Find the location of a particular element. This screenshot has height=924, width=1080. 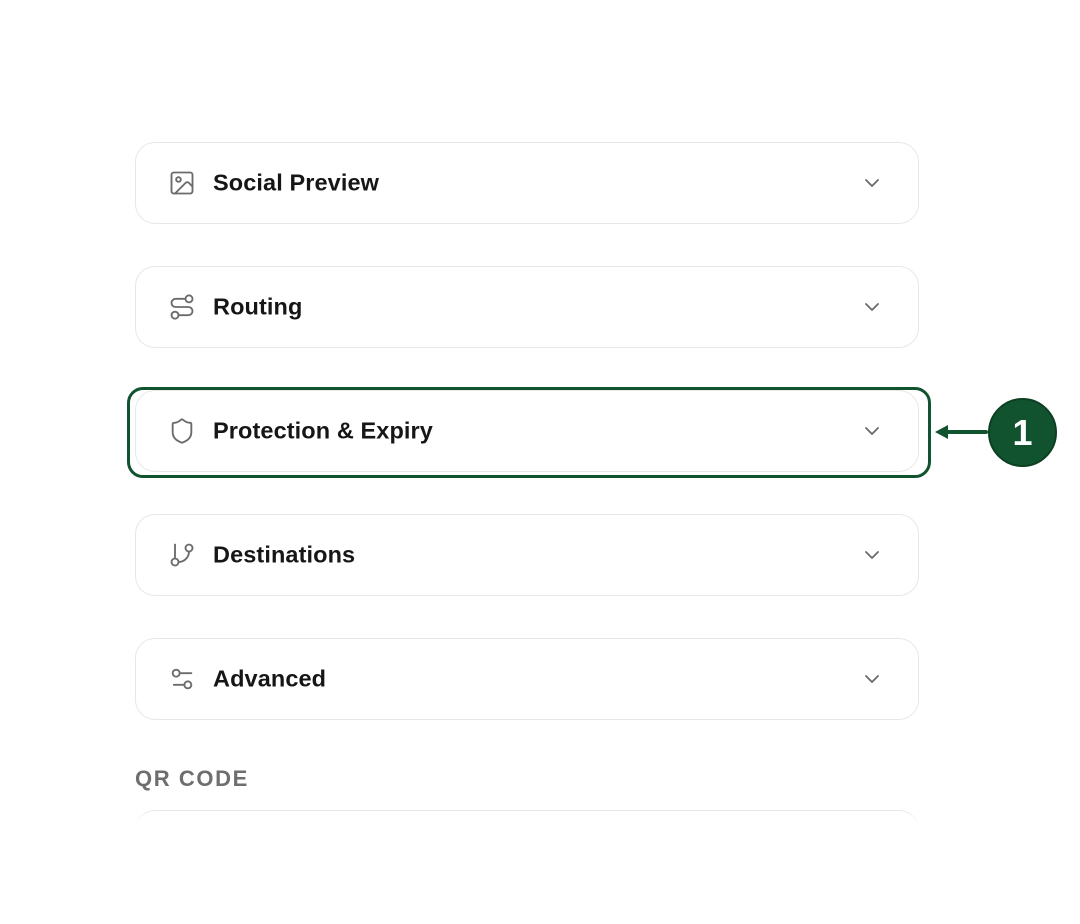

accordion-label: Destinations is located at coordinates (284, 554).